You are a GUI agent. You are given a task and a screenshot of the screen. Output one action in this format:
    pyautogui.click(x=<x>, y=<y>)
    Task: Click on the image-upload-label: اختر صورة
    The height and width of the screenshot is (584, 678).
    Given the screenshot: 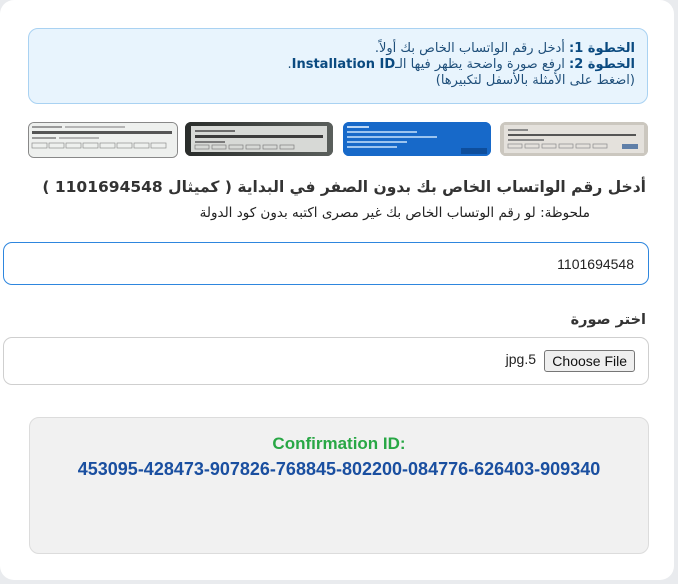 What is the action you would take?
    pyautogui.click(x=608, y=320)
    